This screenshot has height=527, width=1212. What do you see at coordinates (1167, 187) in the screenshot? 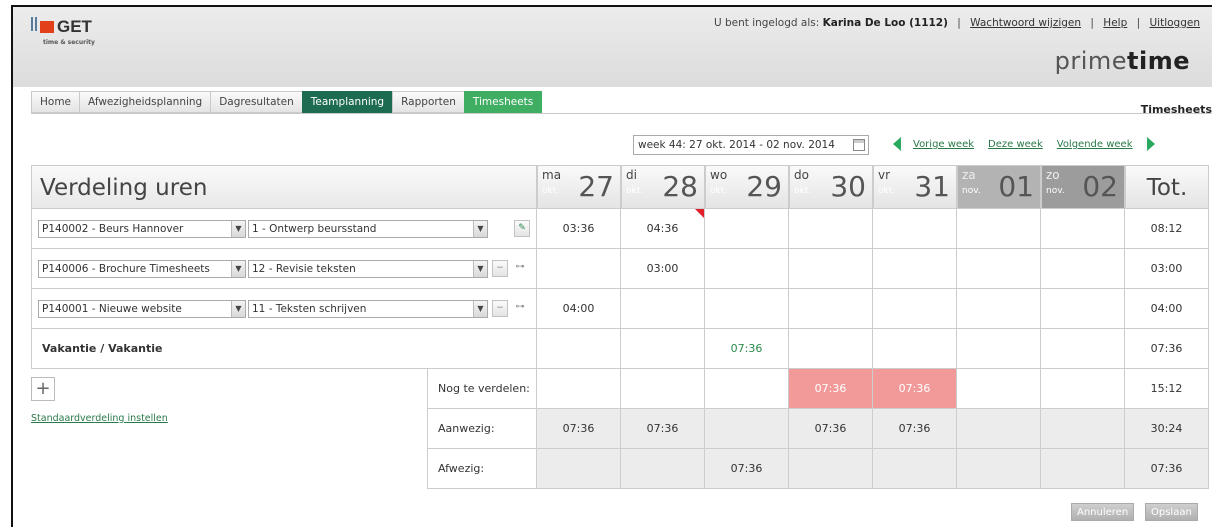
I see `total-header: Tot.` at bounding box center [1167, 187].